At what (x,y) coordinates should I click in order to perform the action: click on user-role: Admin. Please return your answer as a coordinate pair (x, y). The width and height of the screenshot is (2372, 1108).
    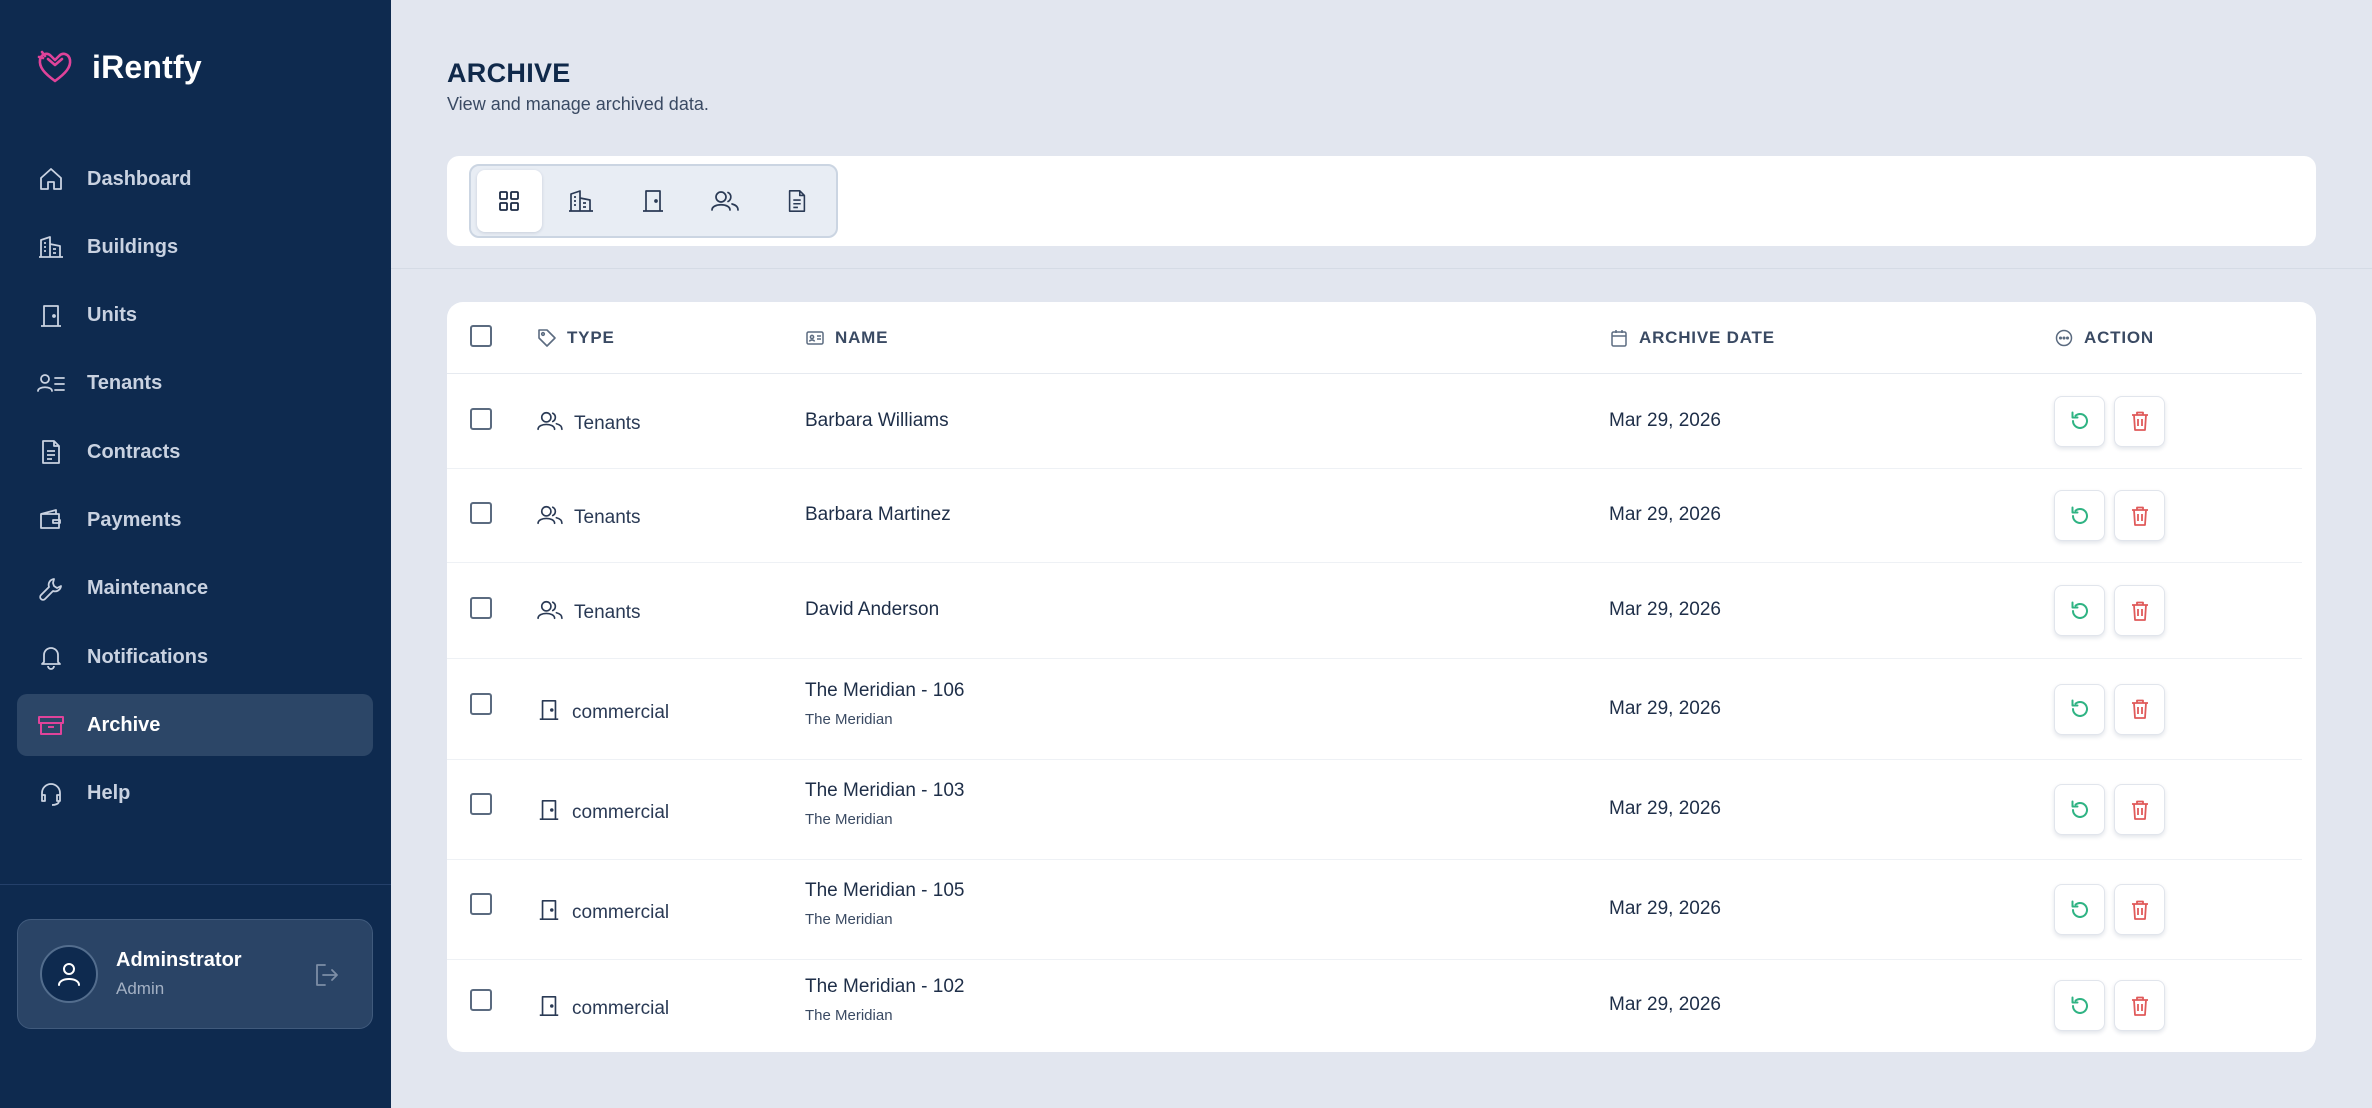
    Looking at the image, I should click on (140, 988).